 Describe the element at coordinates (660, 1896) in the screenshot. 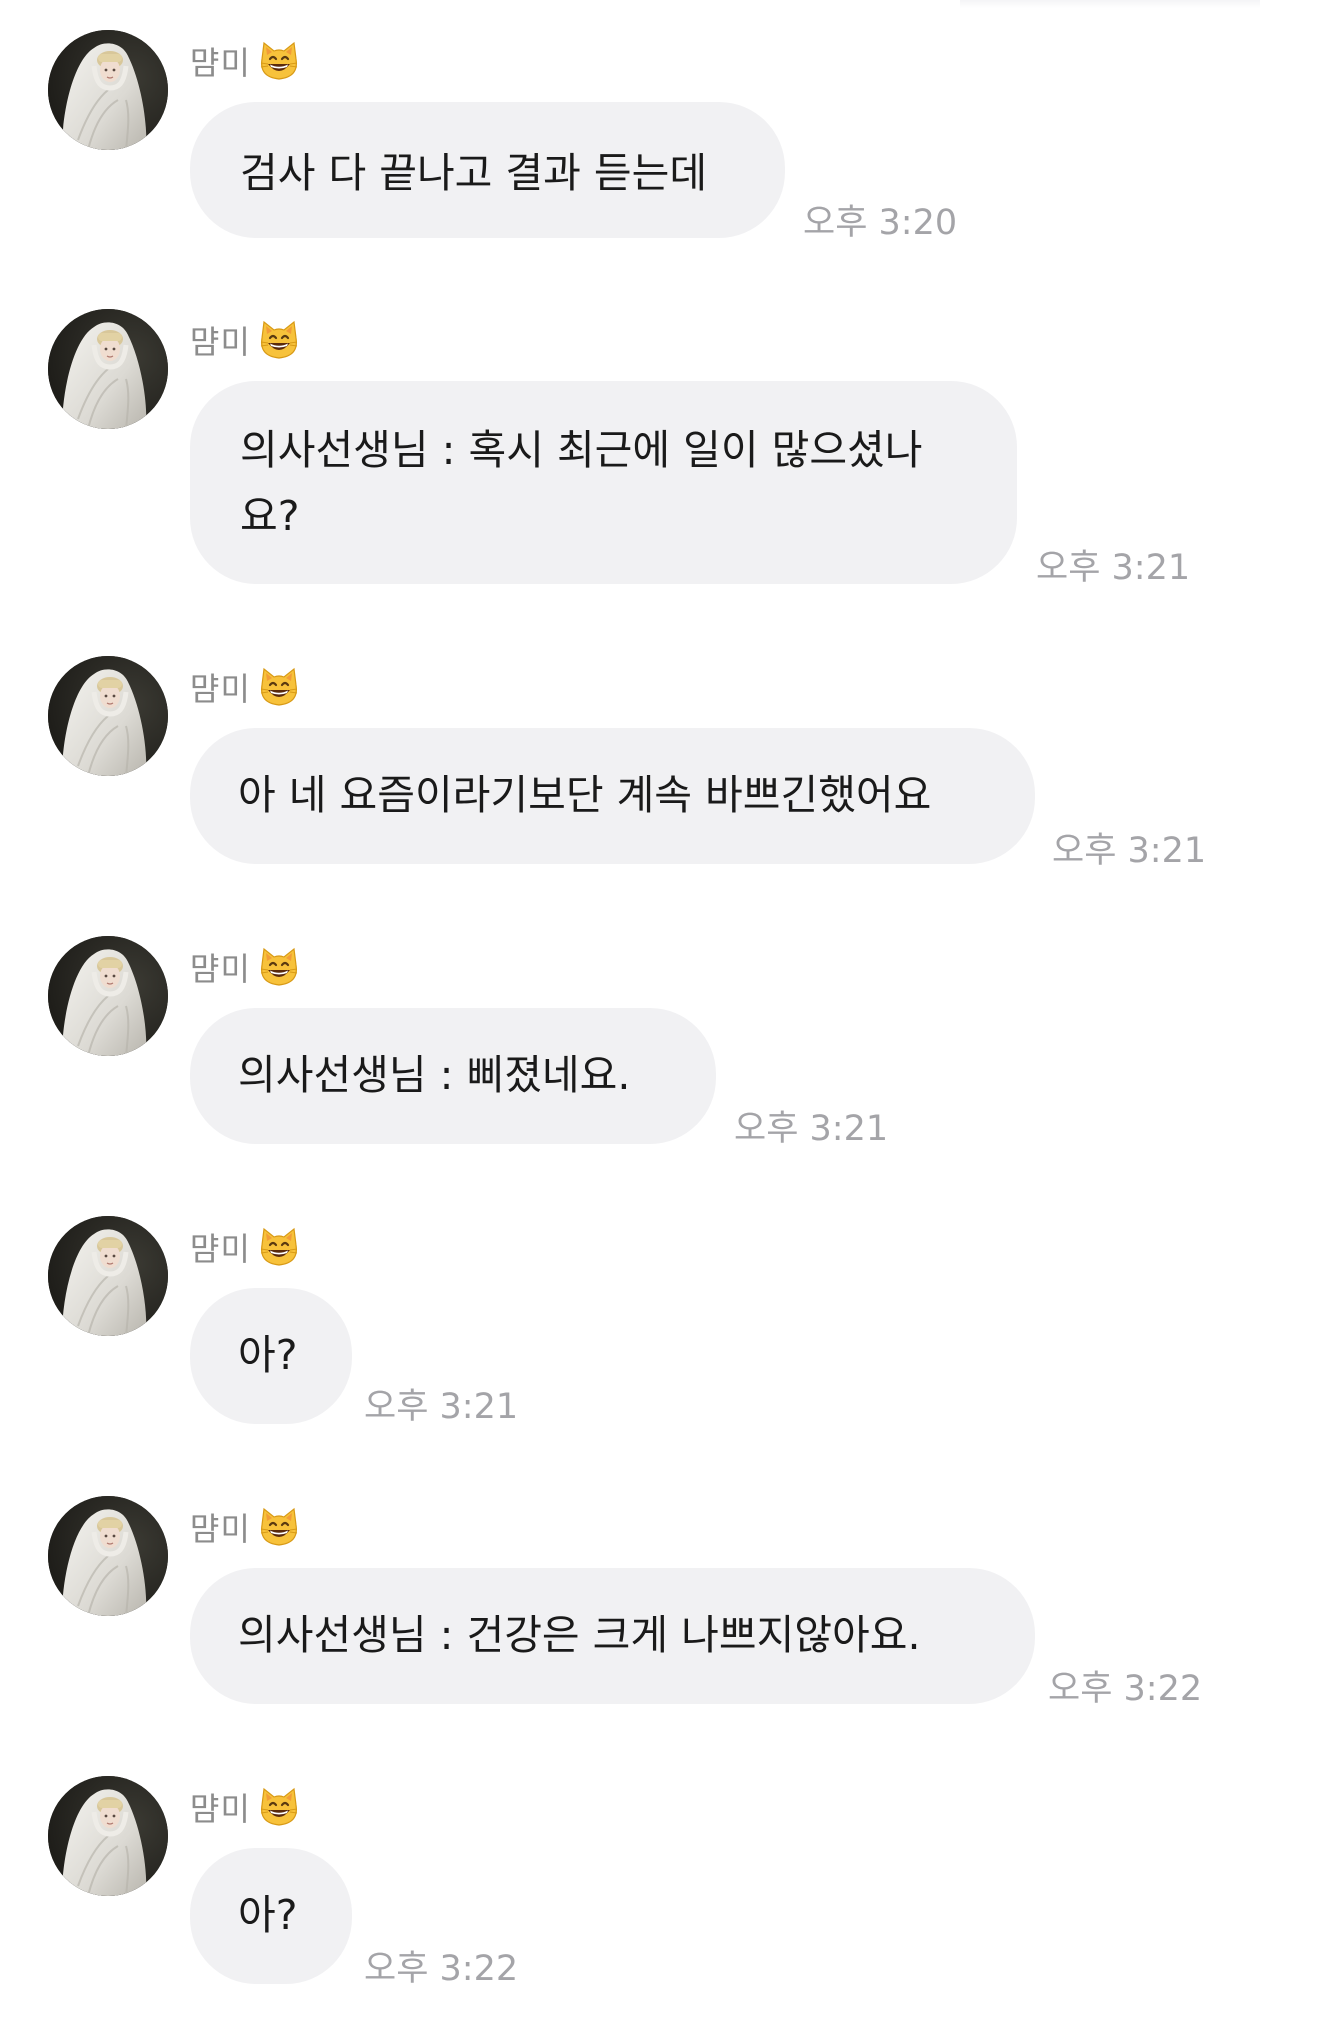

I see `message-row: 먐미 아? 오후 3:22` at that location.